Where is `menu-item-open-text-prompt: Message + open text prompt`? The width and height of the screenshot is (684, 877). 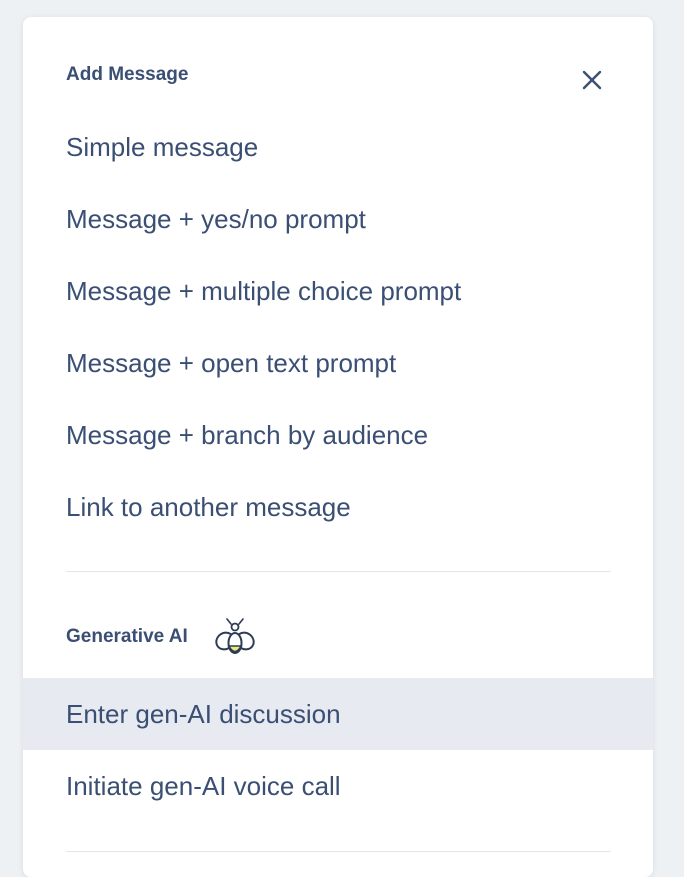 menu-item-open-text-prompt: Message + open text prompt is located at coordinates (338, 363).